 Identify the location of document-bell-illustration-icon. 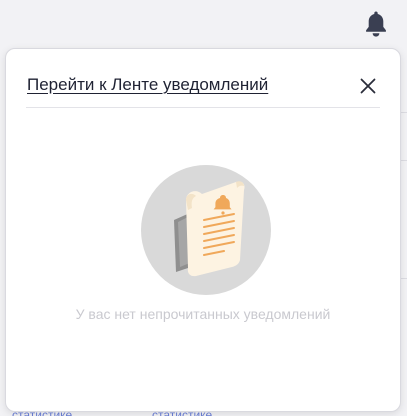
(206, 230).